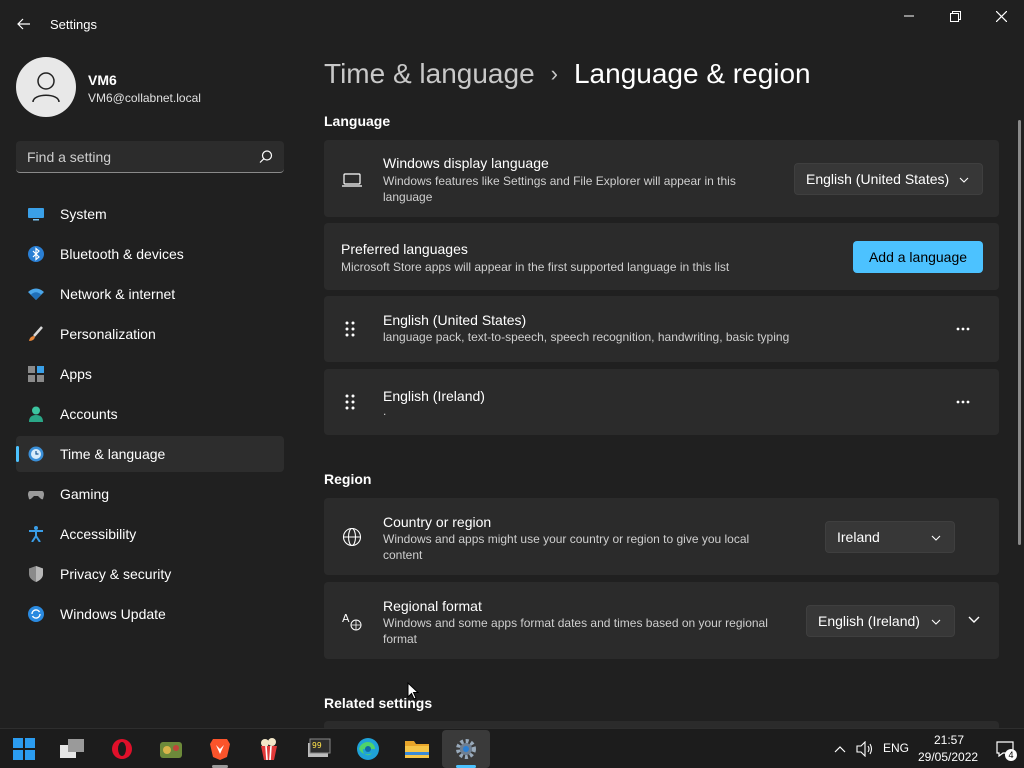 Image resolution: width=1024 pixels, height=768 pixels. I want to click on gear-icon, so click(466, 749).